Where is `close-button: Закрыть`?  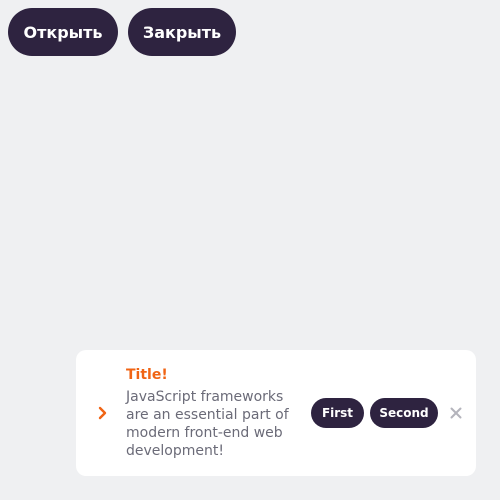
close-button: Закрыть is located at coordinates (182, 32).